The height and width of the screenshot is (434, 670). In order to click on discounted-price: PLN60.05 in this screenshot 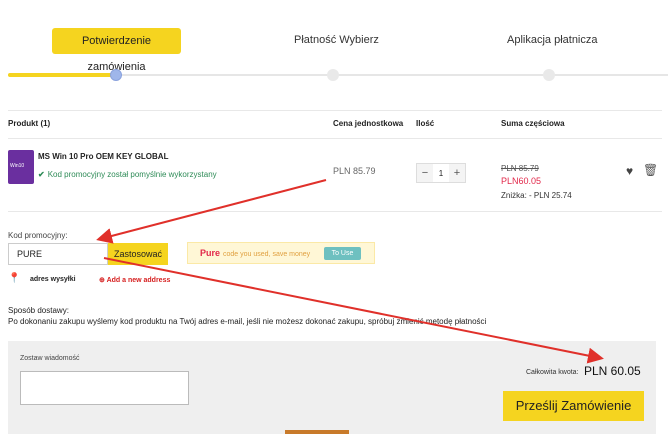, I will do `click(521, 181)`.